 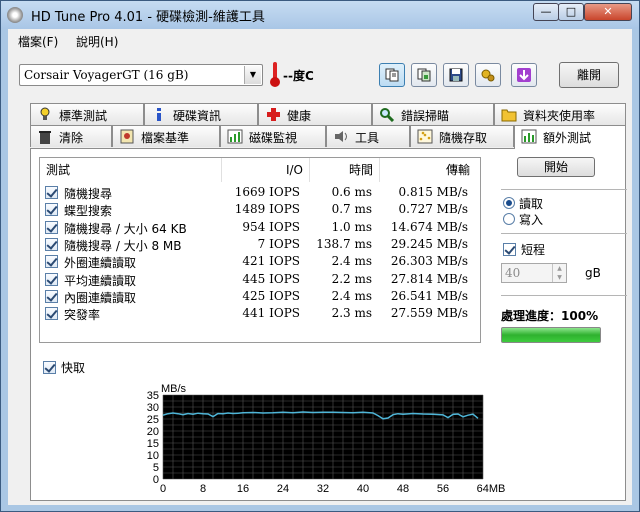 I want to click on header-io: I/O, so click(x=266, y=170).